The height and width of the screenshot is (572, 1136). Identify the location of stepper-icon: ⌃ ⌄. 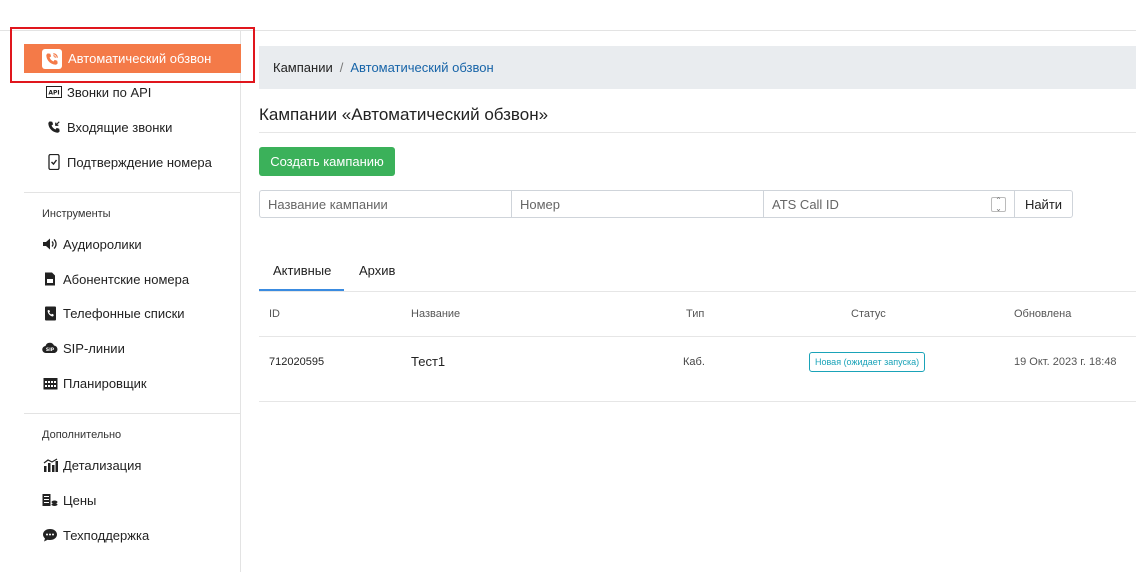
(998, 204).